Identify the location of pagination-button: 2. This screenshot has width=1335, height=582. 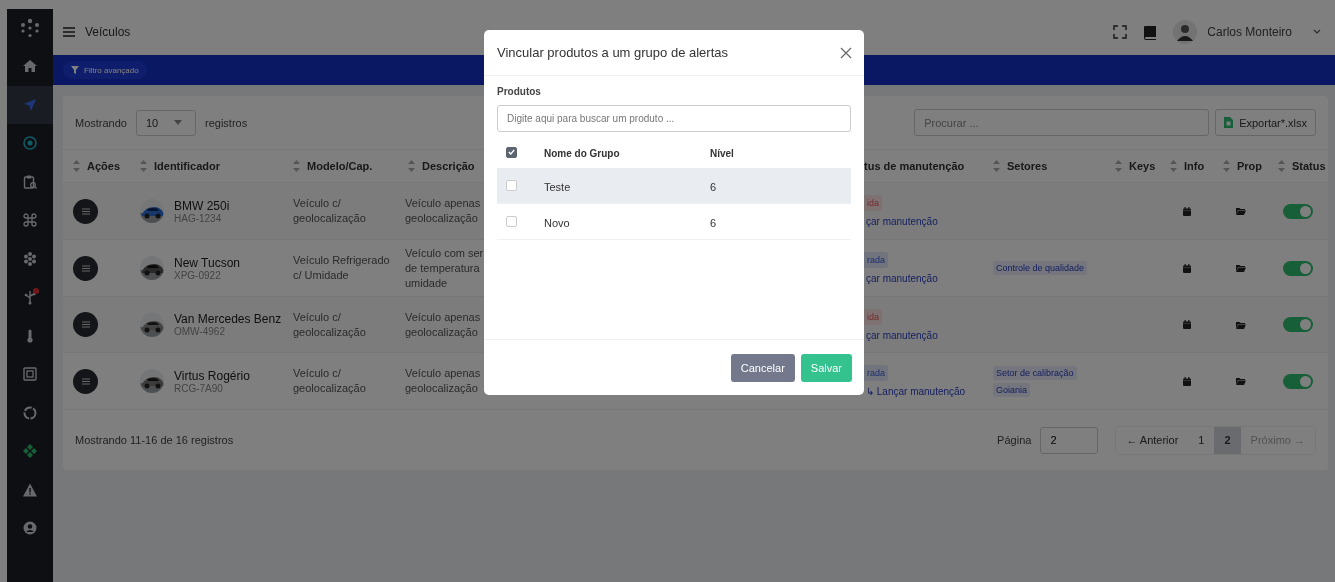
(1227, 440).